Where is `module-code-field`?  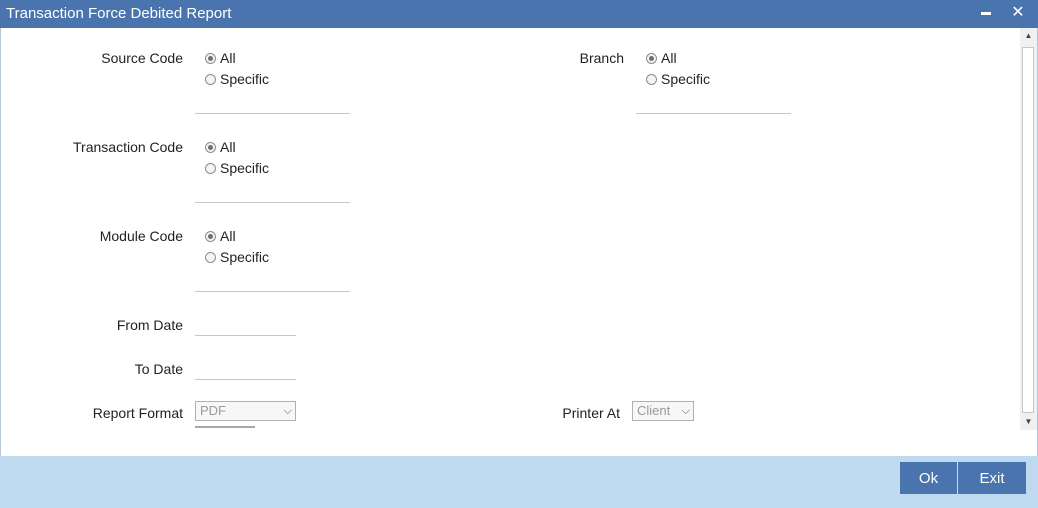
module-code-field is located at coordinates (272, 291).